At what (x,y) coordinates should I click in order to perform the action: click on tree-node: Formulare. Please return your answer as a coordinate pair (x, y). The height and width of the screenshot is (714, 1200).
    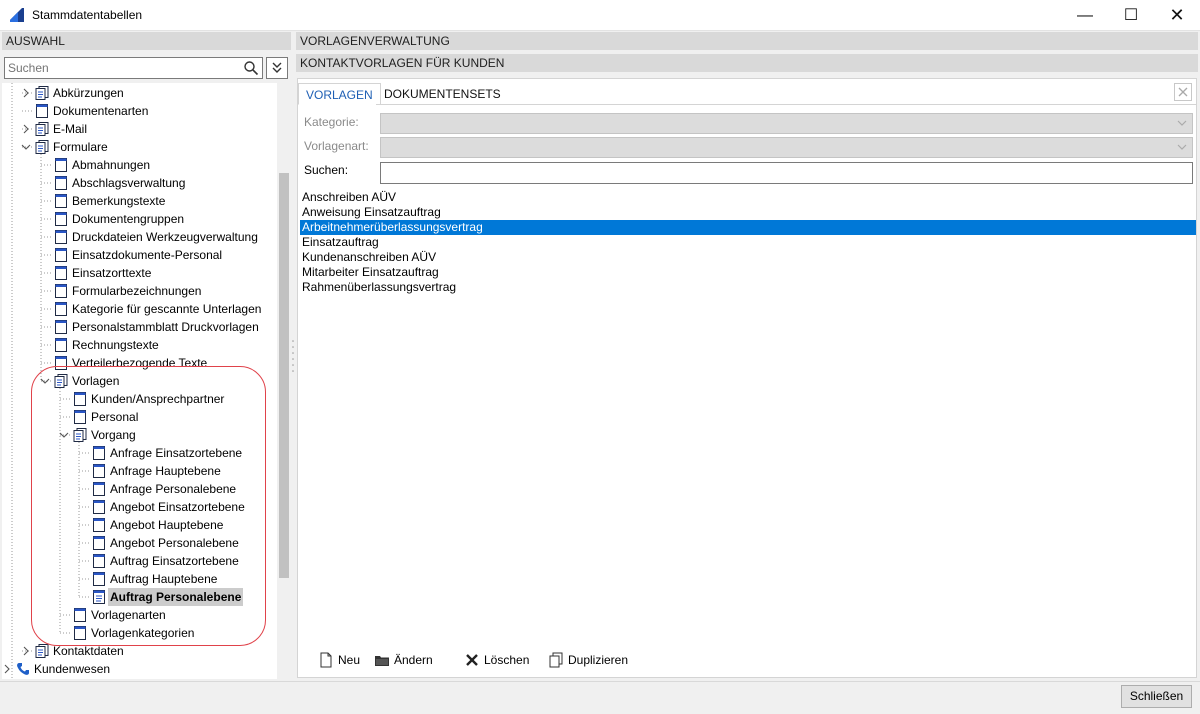
    Looking at the image, I should click on (139, 147).